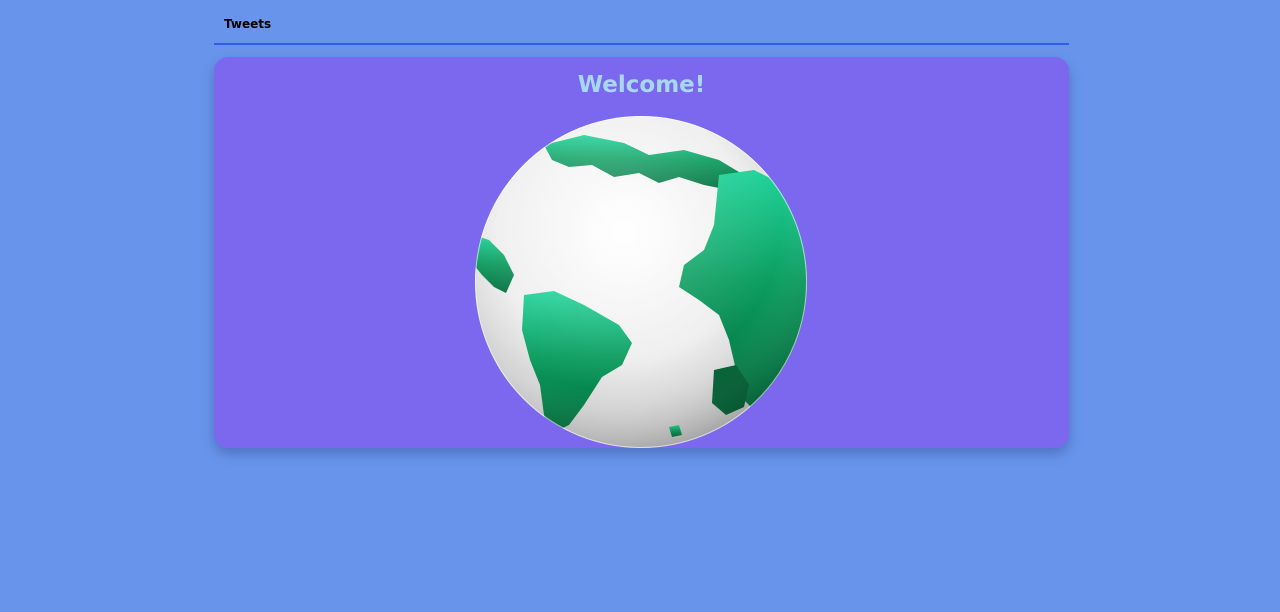  What do you see at coordinates (641, 85) in the screenshot?
I see `welcome-title: Welcome!` at bounding box center [641, 85].